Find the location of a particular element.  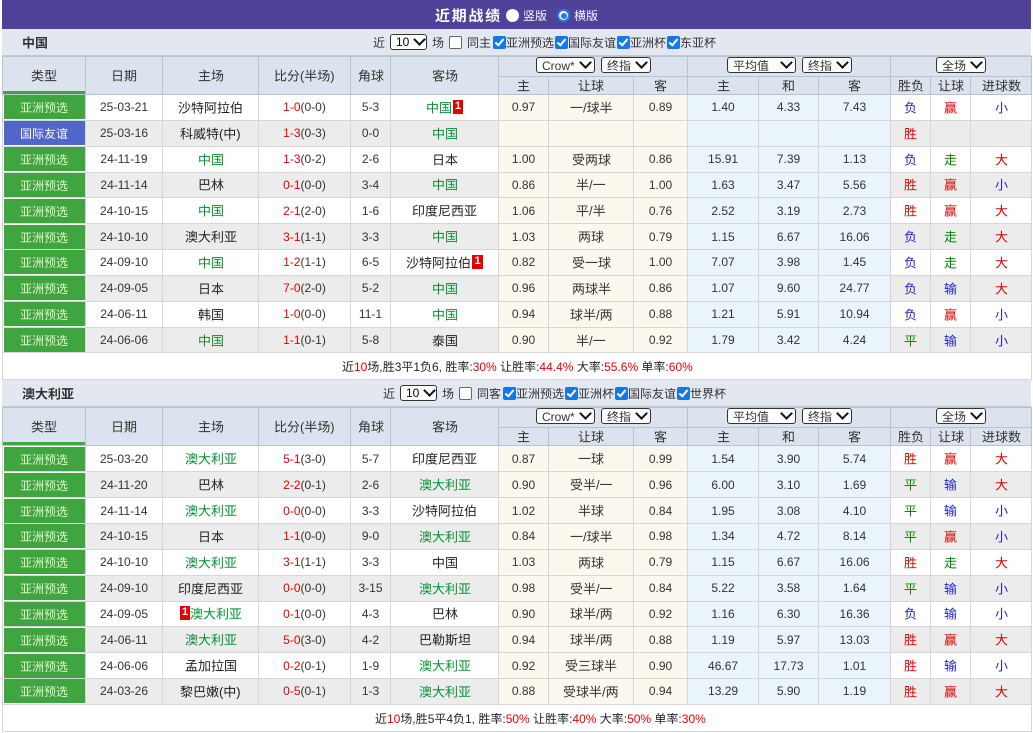

svg-text: 40% is located at coordinates (584, 719).